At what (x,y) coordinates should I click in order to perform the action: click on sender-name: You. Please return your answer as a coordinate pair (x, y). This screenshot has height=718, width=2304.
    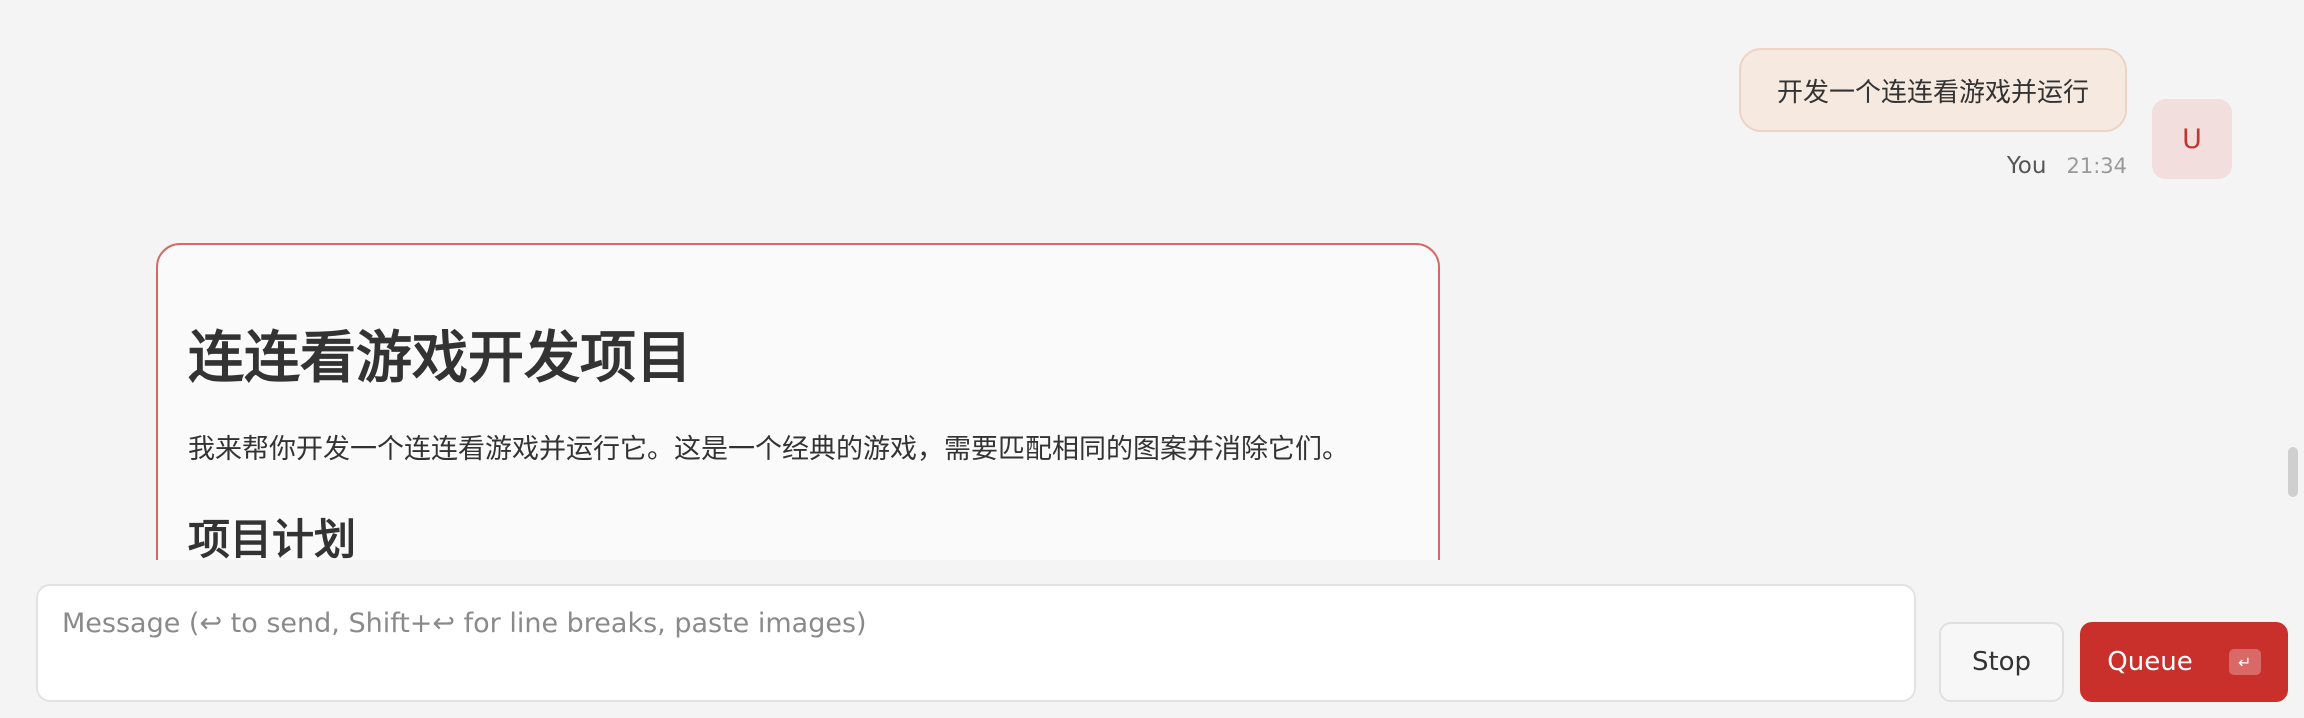
    Looking at the image, I should click on (2026, 166).